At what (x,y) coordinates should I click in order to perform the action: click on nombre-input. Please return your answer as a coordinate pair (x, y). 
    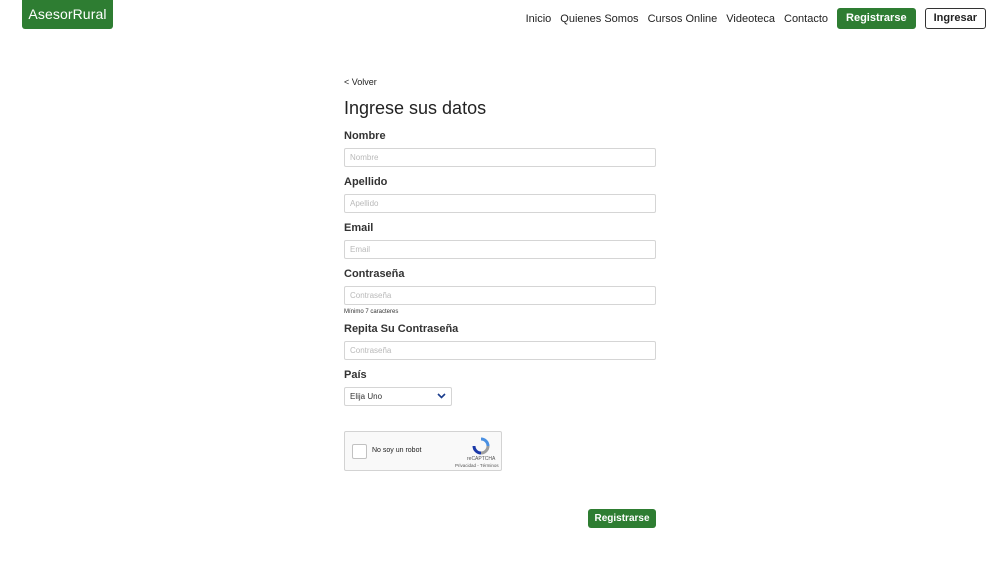
    Looking at the image, I should click on (500, 157).